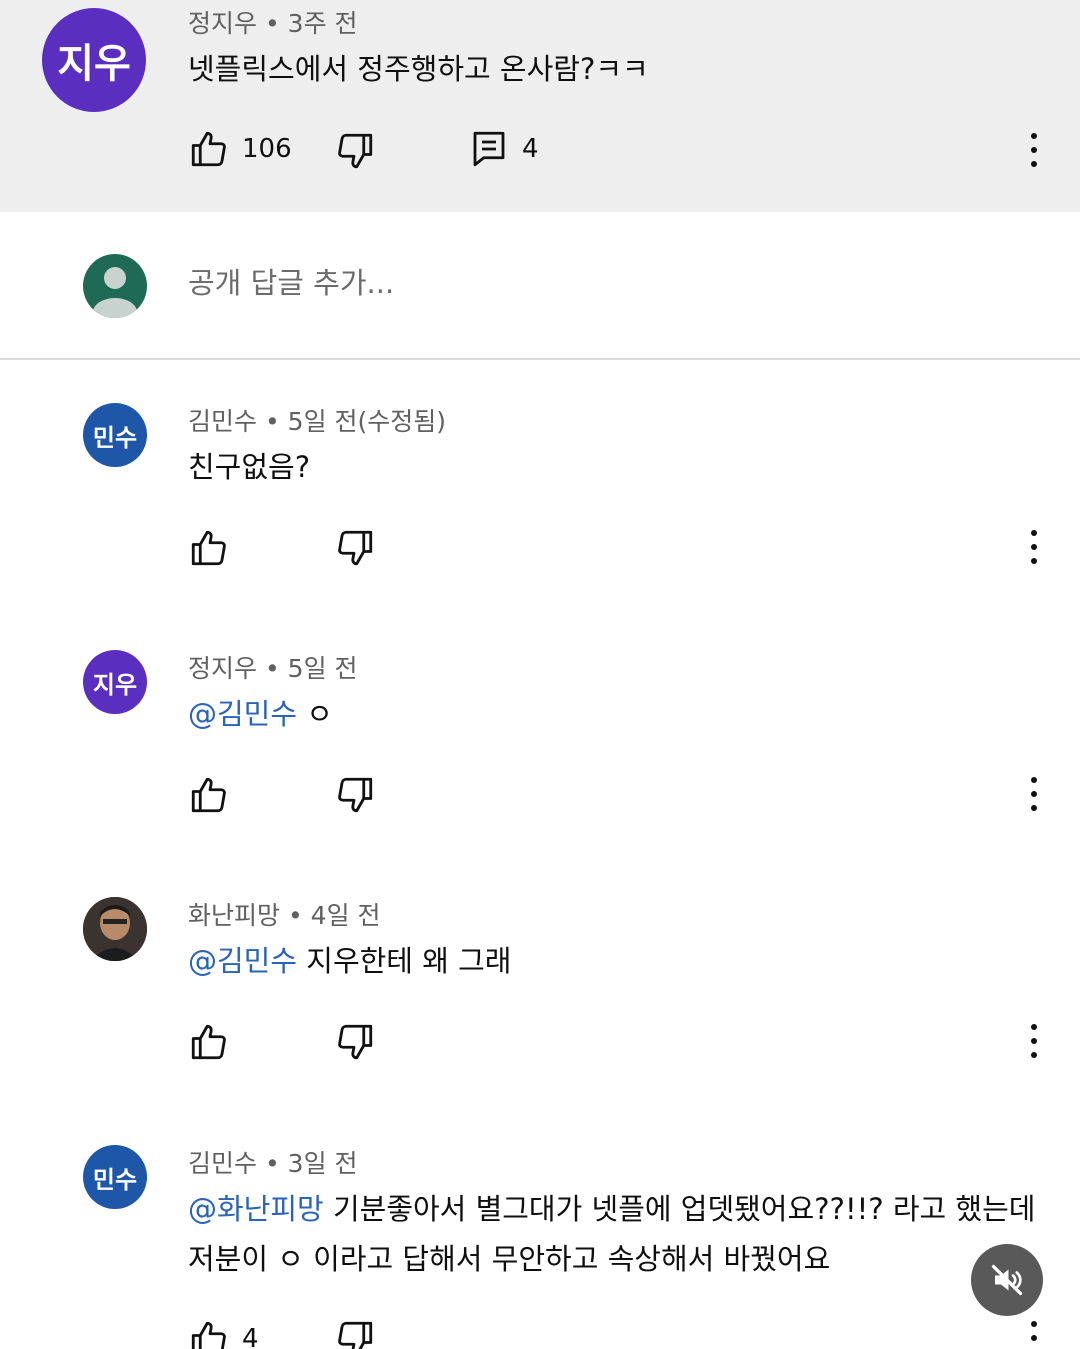  Describe the element at coordinates (367, 421) in the screenshot. I see `comment-time: 5일 전(수정됨)` at that location.